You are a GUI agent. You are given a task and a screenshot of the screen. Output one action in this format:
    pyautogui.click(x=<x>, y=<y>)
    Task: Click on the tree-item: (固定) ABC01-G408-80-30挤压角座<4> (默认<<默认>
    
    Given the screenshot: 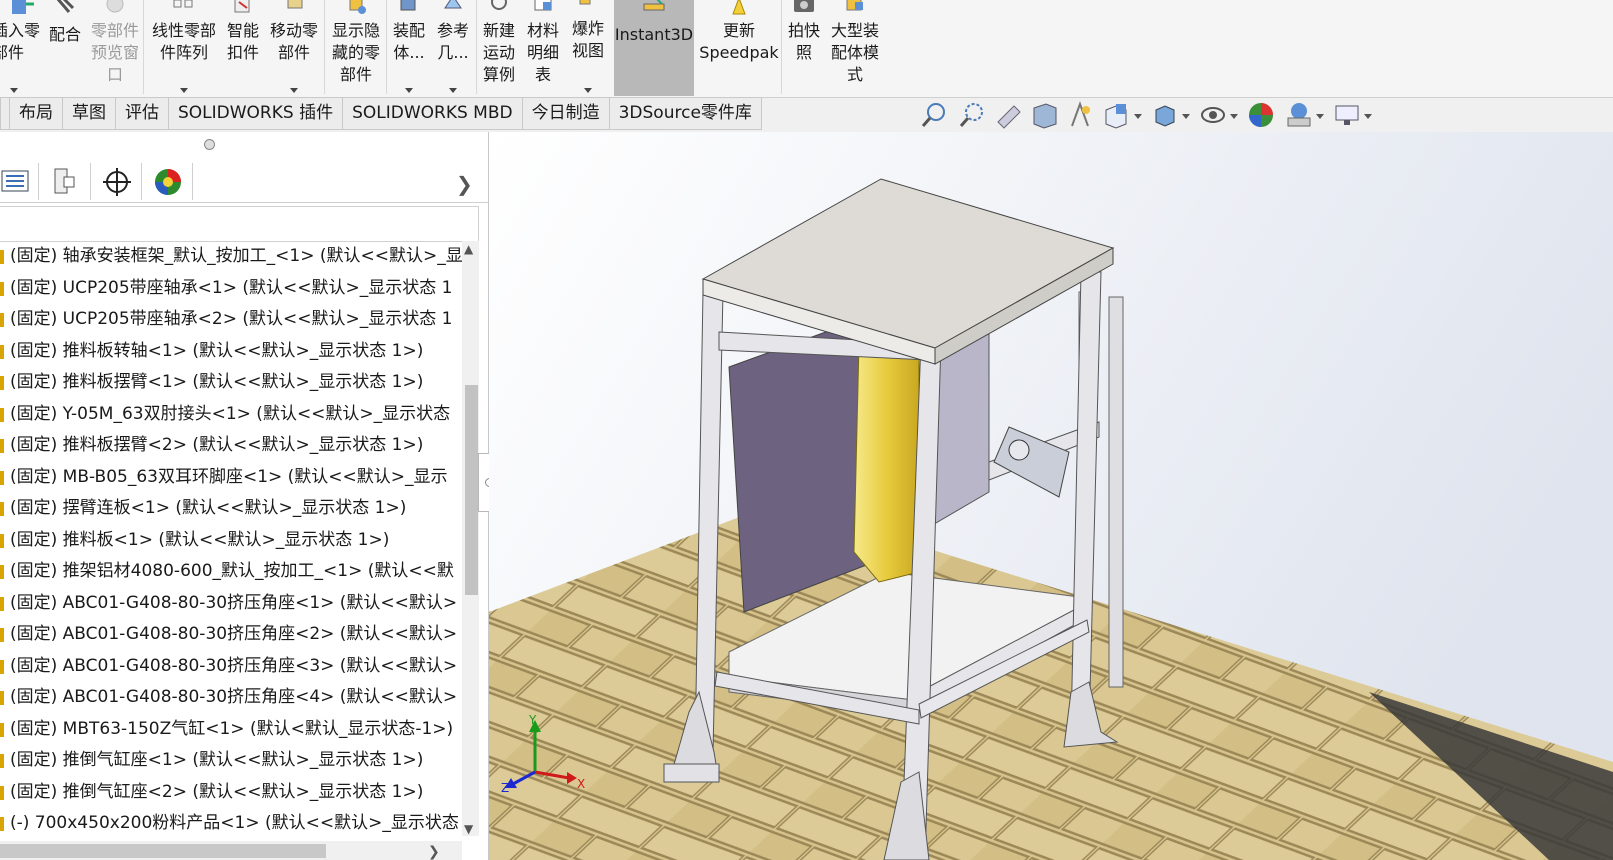 What is the action you would take?
    pyautogui.click(x=231, y=698)
    